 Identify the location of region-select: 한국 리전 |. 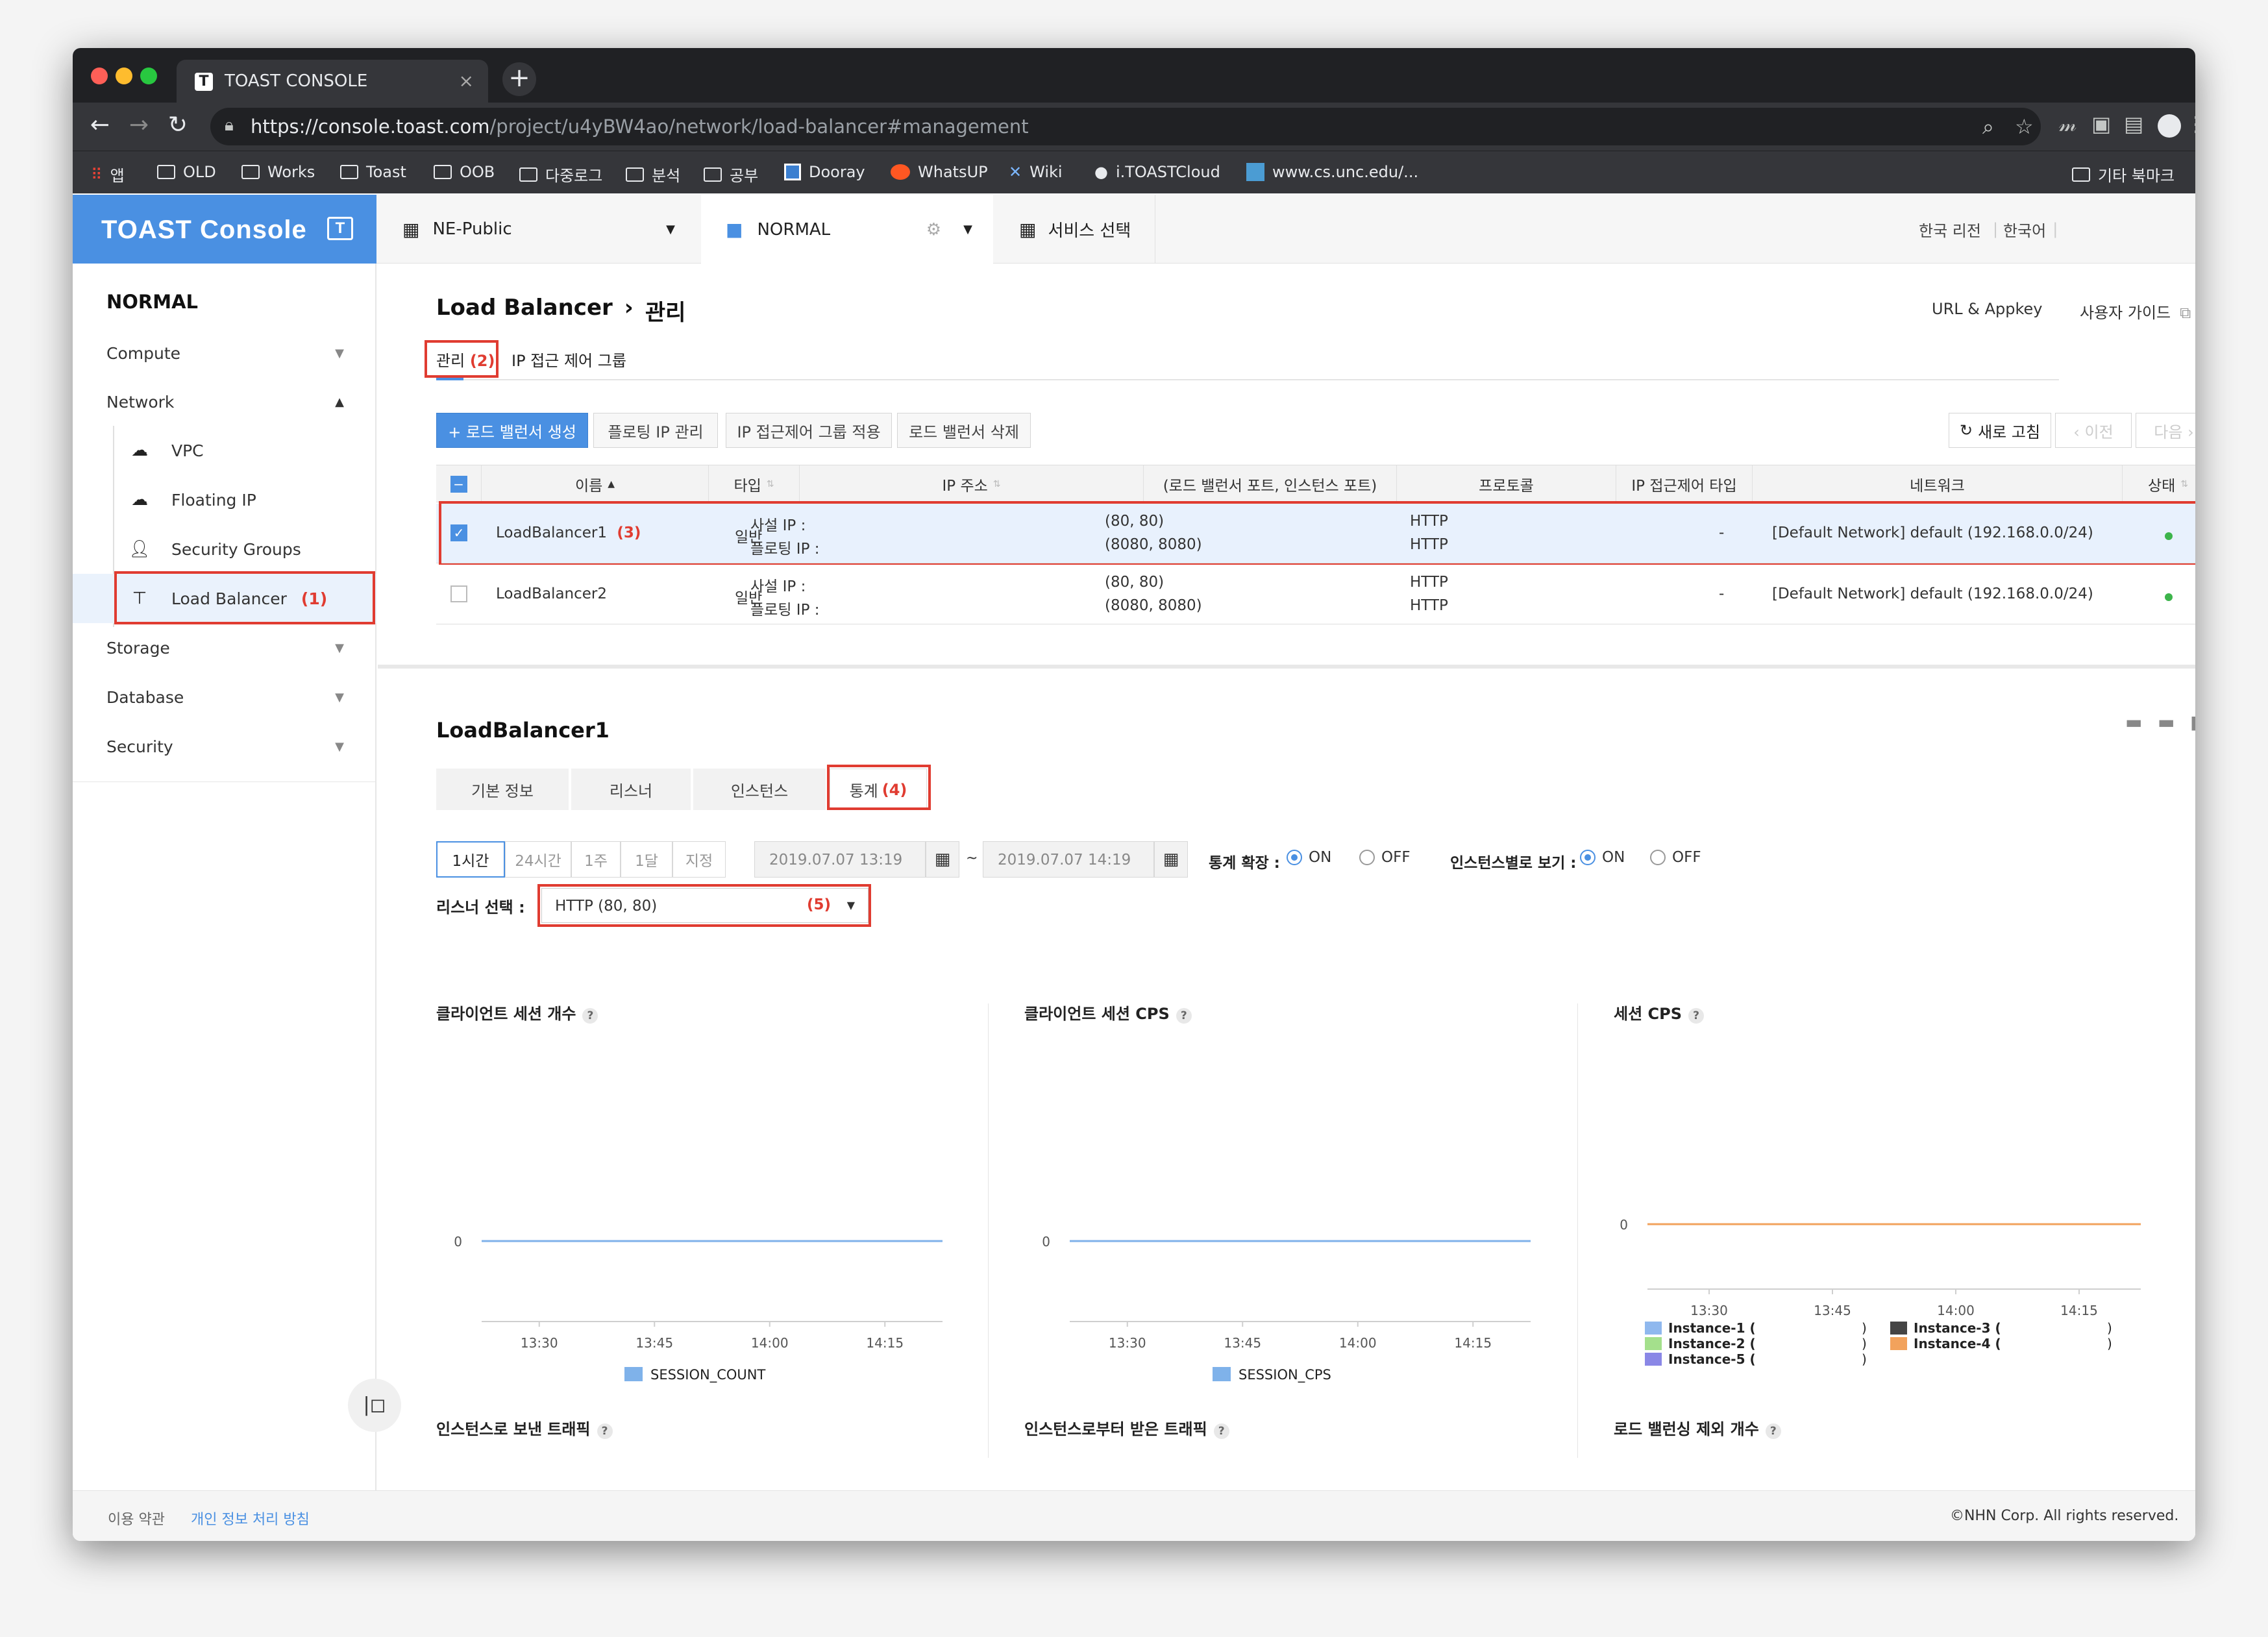
(1958, 229).